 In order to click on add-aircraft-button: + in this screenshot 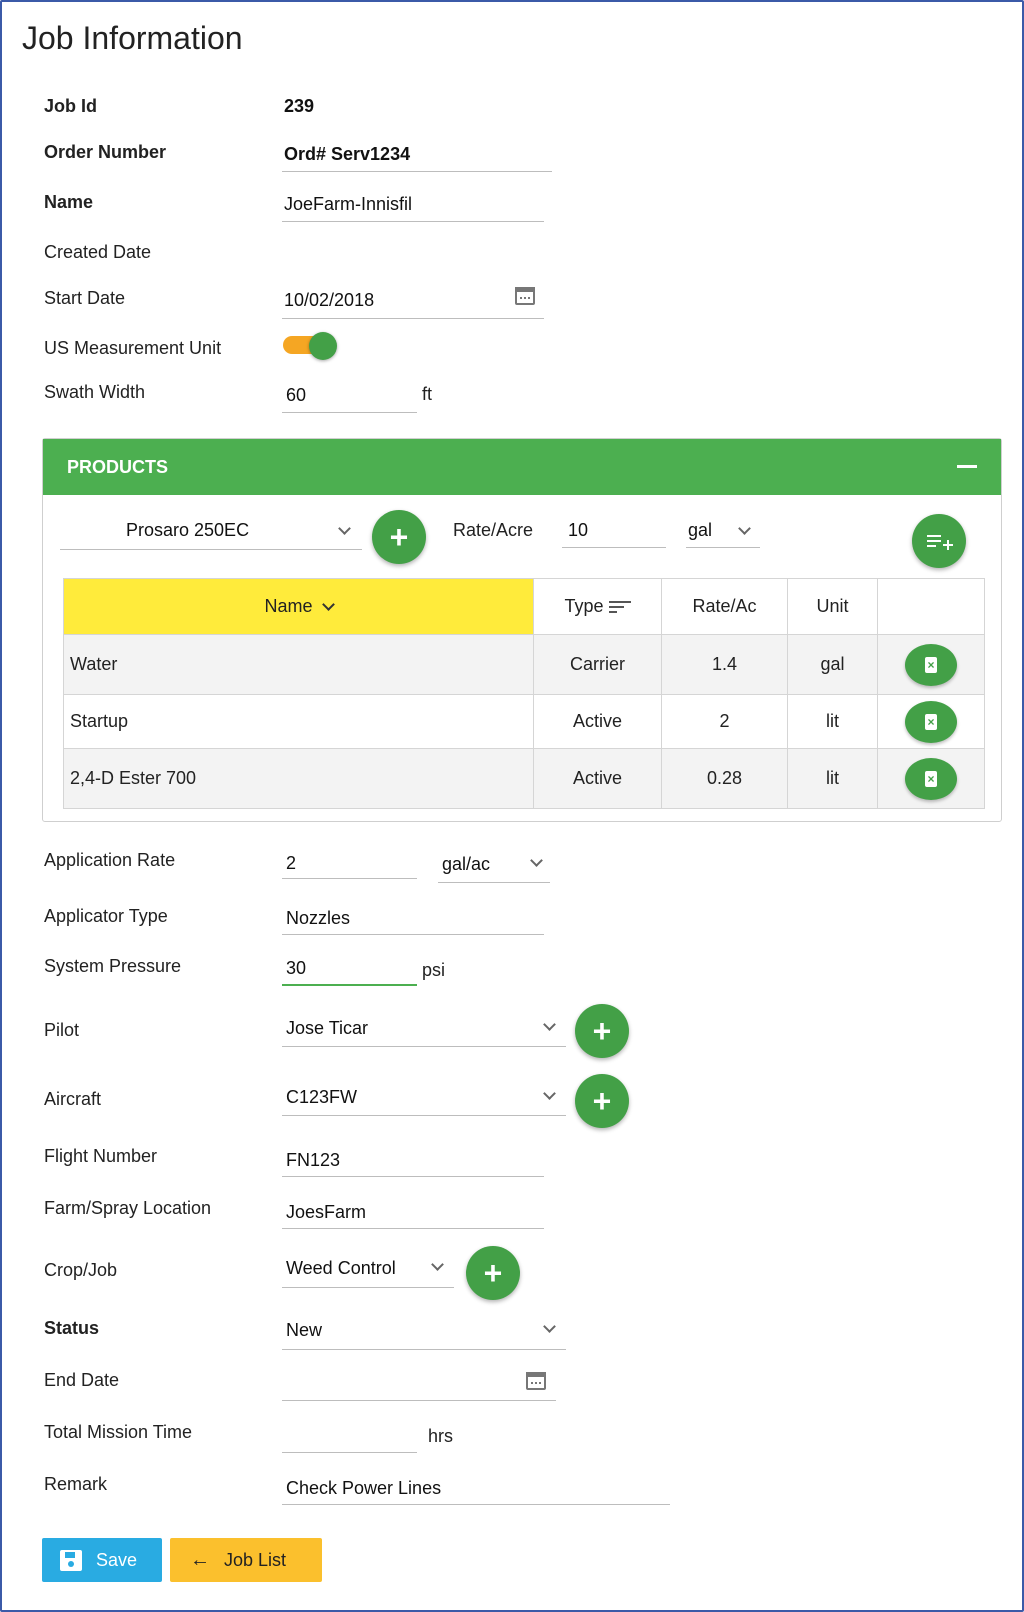, I will do `click(602, 1101)`.